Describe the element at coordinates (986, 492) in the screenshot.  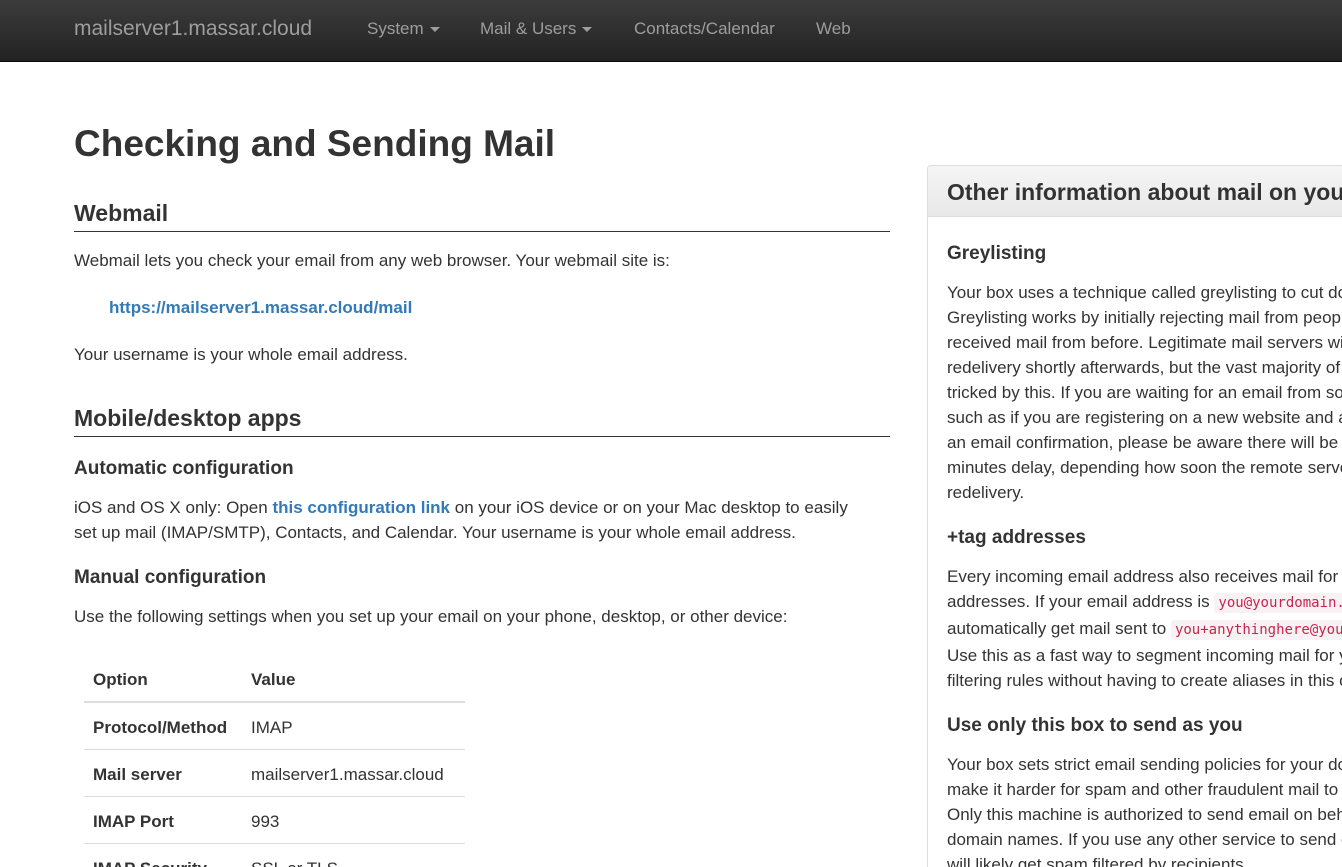
I see `greylisting-line: redelivery.` at that location.